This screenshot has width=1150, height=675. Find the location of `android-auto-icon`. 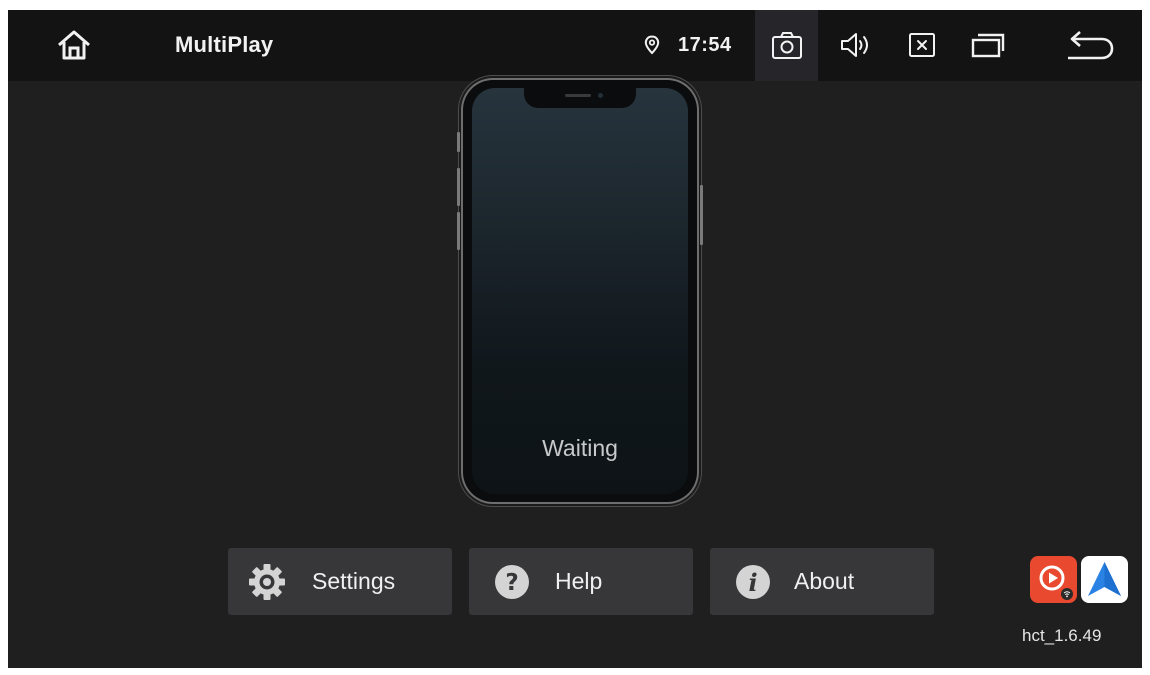

android-auto-icon is located at coordinates (1104, 579).